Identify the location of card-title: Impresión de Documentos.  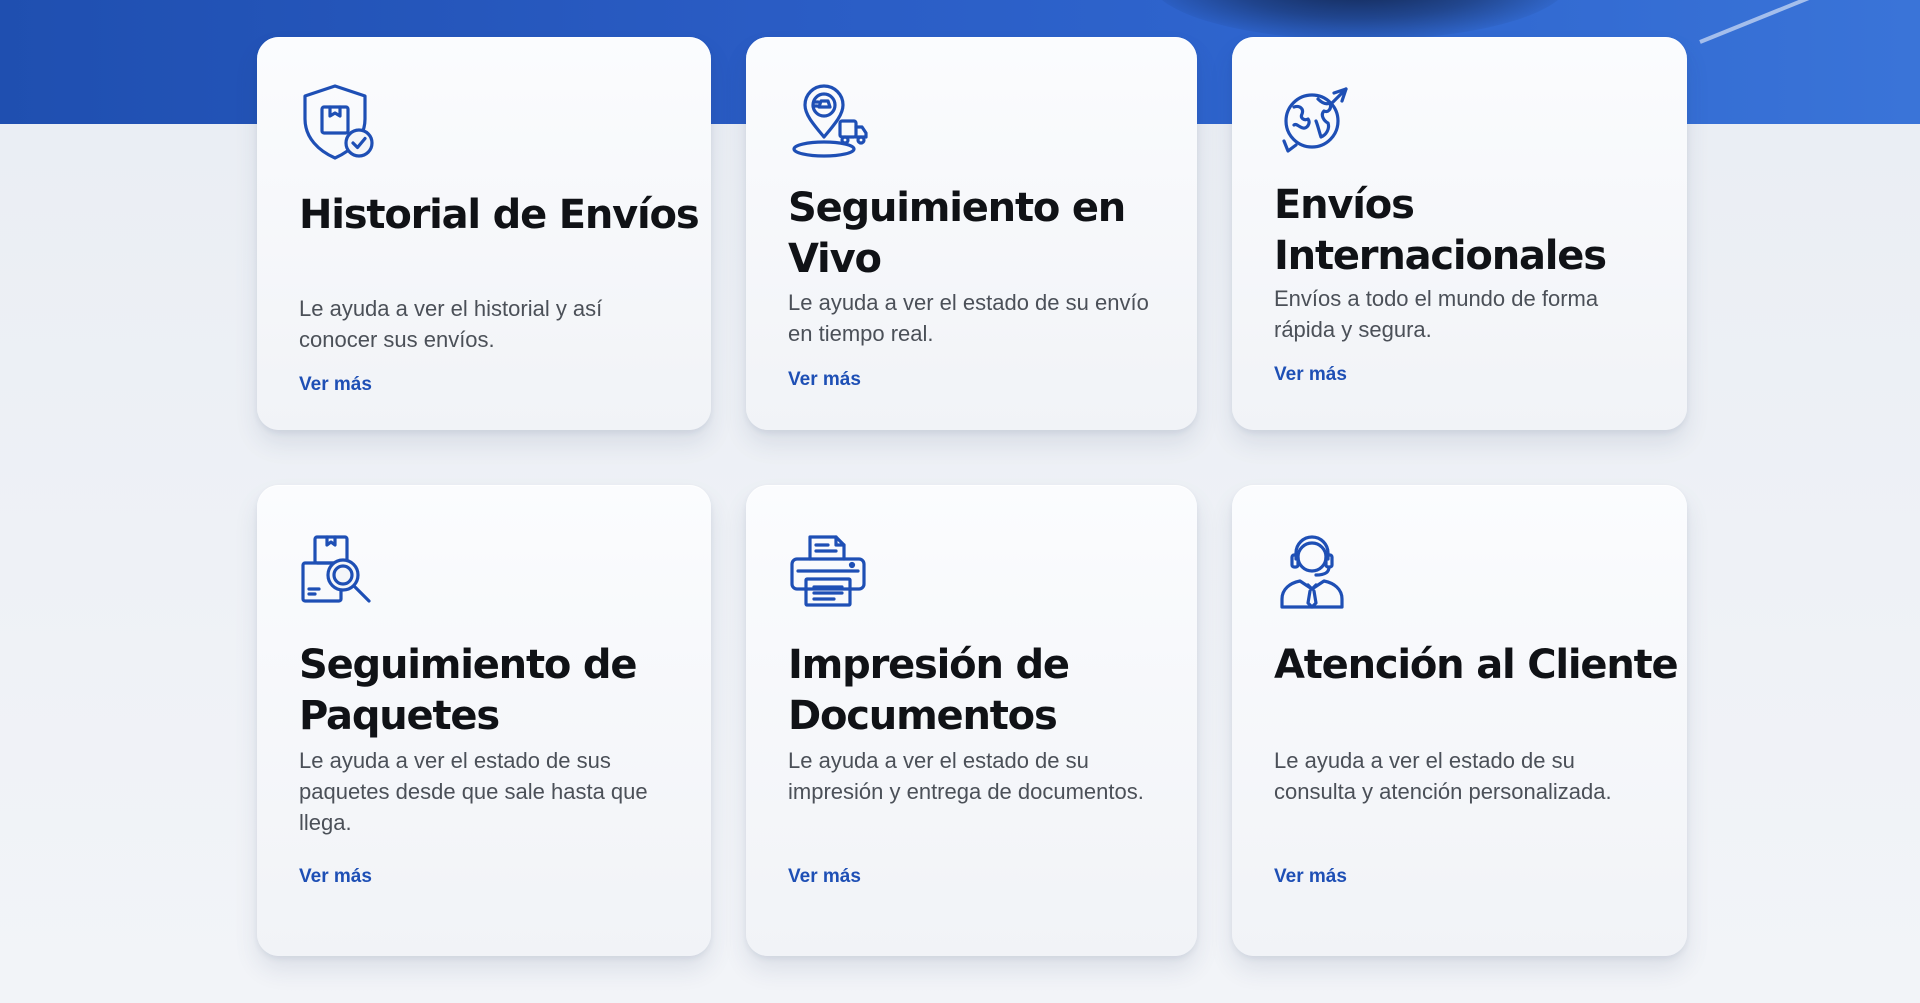
(929, 690).